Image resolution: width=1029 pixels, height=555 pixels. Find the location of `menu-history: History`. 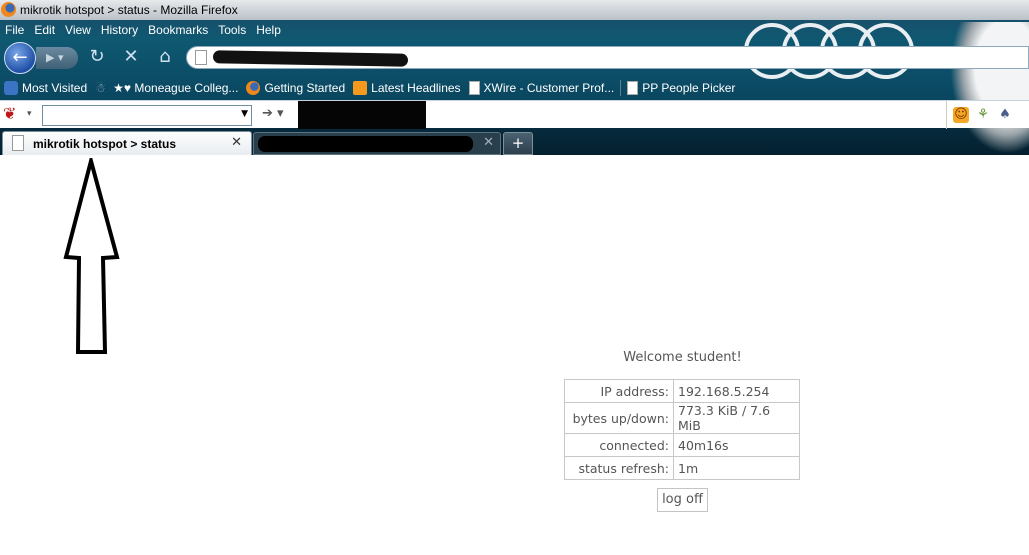

menu-history: History is located at coordinates (119, 30).